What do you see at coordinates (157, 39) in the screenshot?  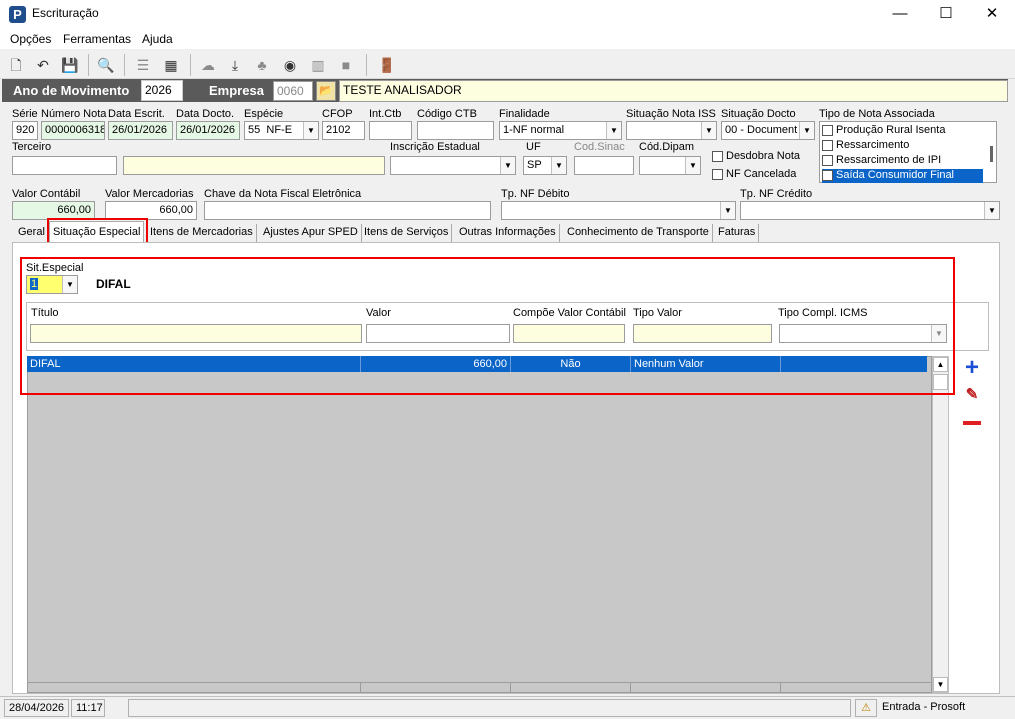 I see `menu-ajuda: Ajuda` at bounding box center [157, 39].